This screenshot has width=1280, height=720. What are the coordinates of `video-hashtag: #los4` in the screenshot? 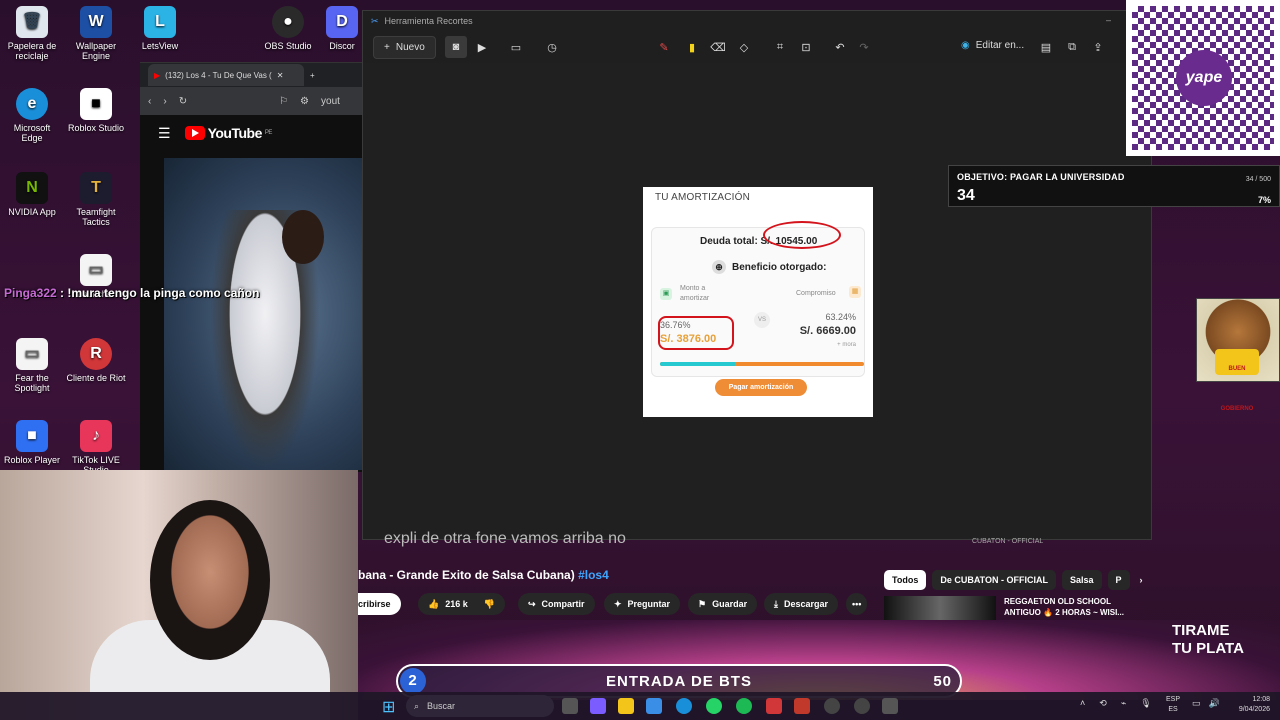 It's located at (593, 575).